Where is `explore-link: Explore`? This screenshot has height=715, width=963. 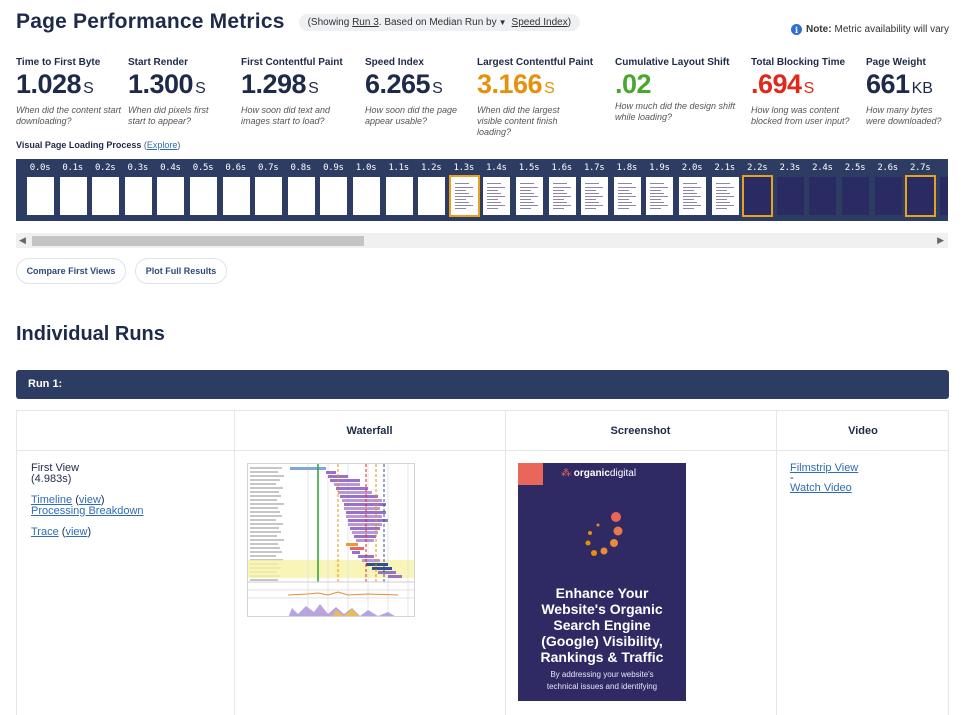 explore-link: Explore is located at coordinates (162, 145).